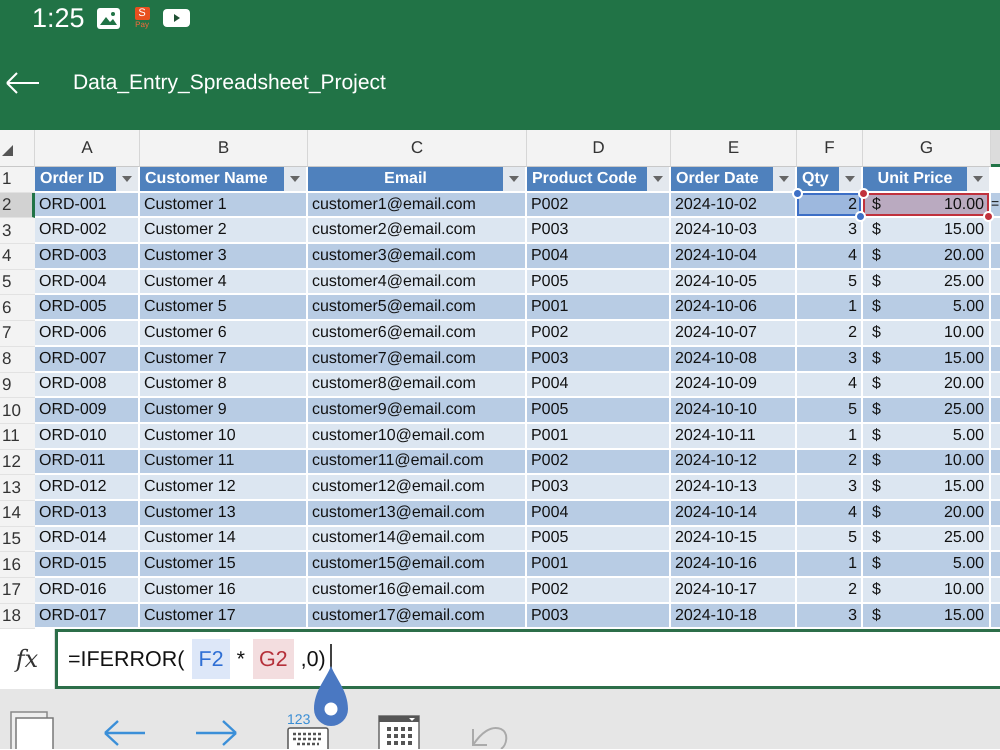 The image size is (1000, 750). Describe the element at coordinates (224, 148) in the screenshot. I see `column-letter: B` at that location.